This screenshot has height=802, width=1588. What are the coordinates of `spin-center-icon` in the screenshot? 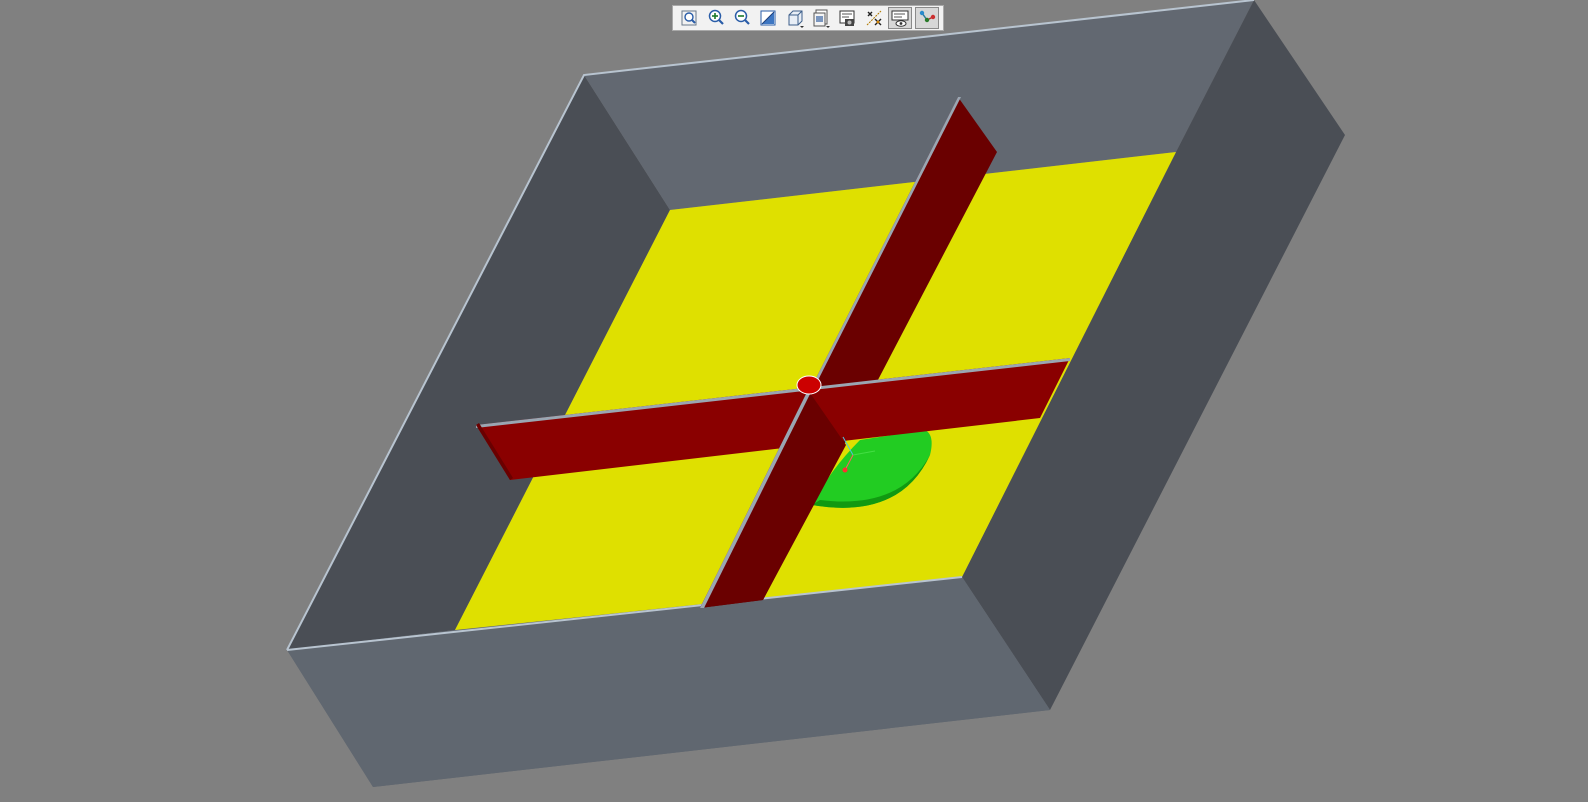 It's located at (927, 16).